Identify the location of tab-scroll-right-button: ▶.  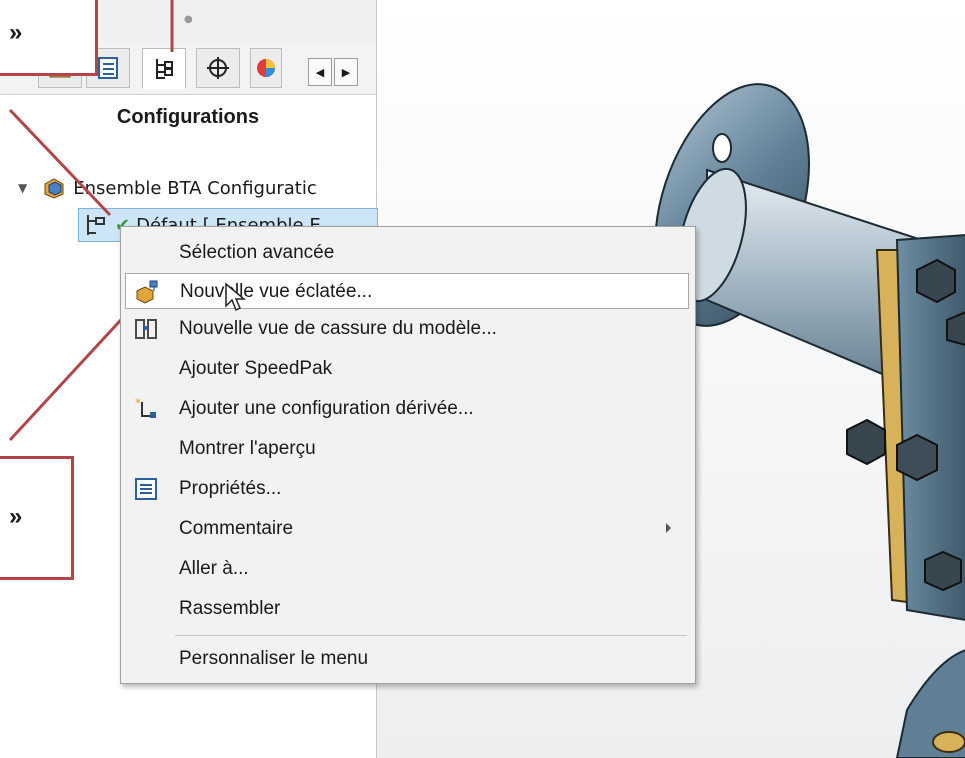
(346, 72).